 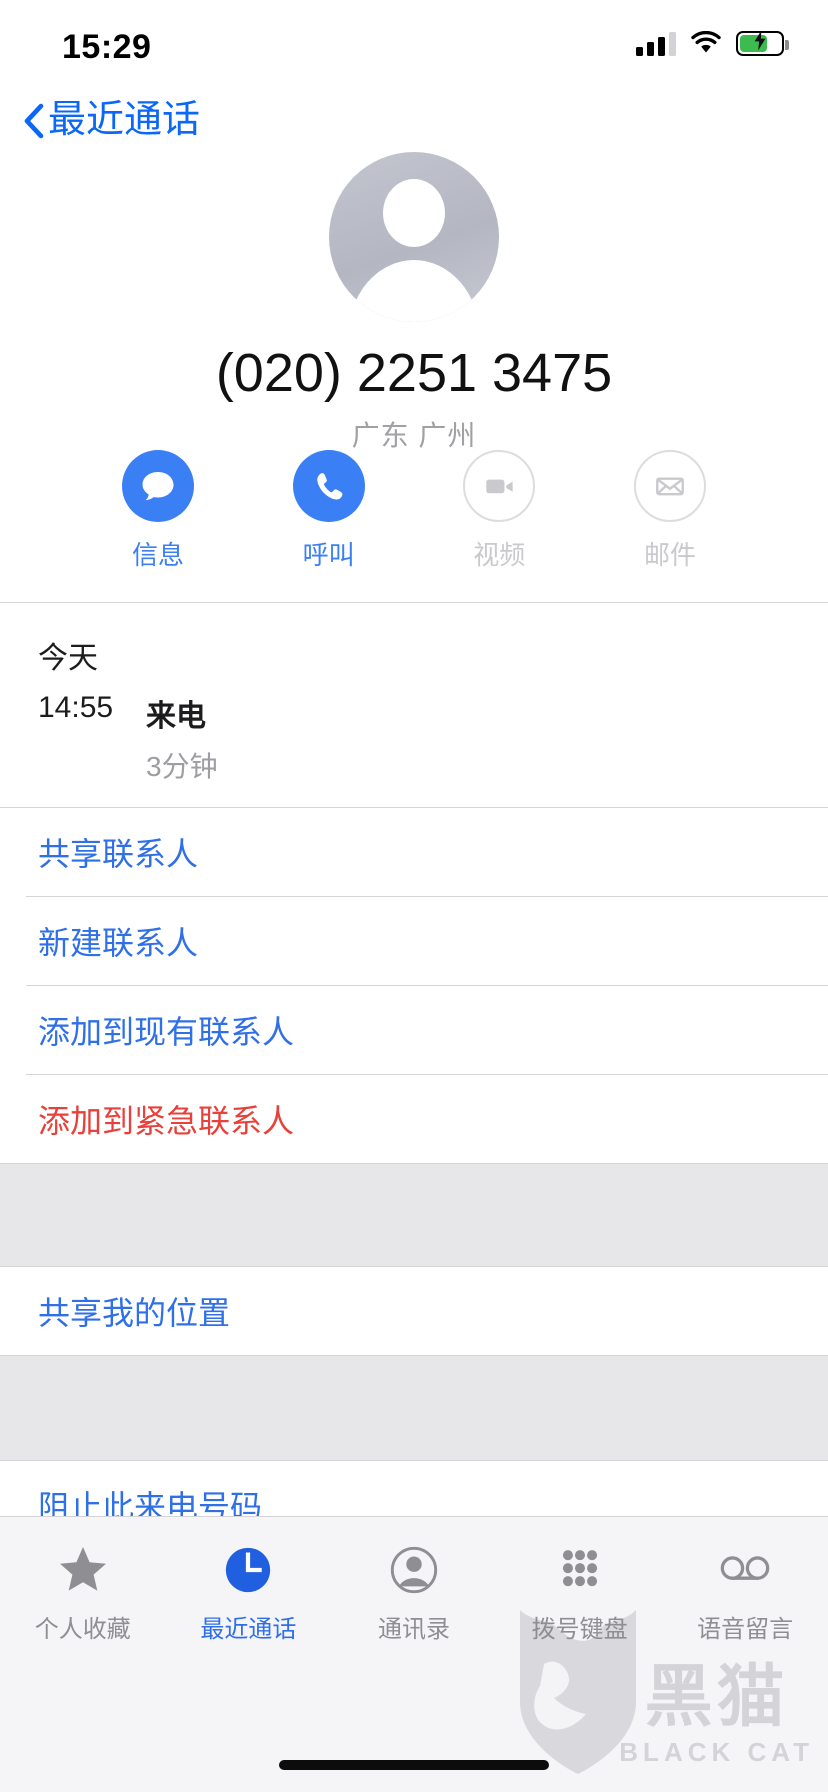 I want to click on navigation-bar: 最近通话, so click(x=414, y=121).